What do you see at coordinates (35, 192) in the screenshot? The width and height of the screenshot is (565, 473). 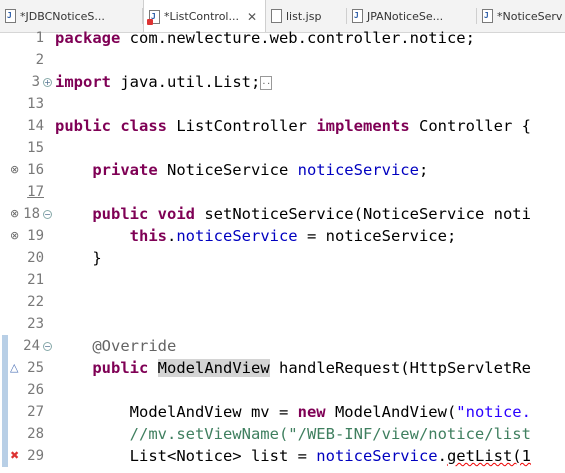 I see `line-number: 17` at bounding box center [35, 192].